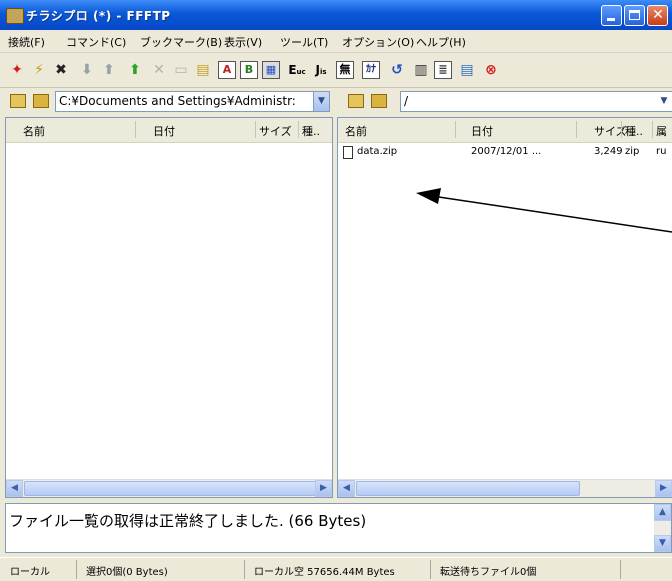 This screenshot has width=672, height=581. Describe the element at coordinates (188, 521) in the screenshot. I see `log-message: ファイル一覧の取得は正常終了しました. (66 Bytes)` at that location.